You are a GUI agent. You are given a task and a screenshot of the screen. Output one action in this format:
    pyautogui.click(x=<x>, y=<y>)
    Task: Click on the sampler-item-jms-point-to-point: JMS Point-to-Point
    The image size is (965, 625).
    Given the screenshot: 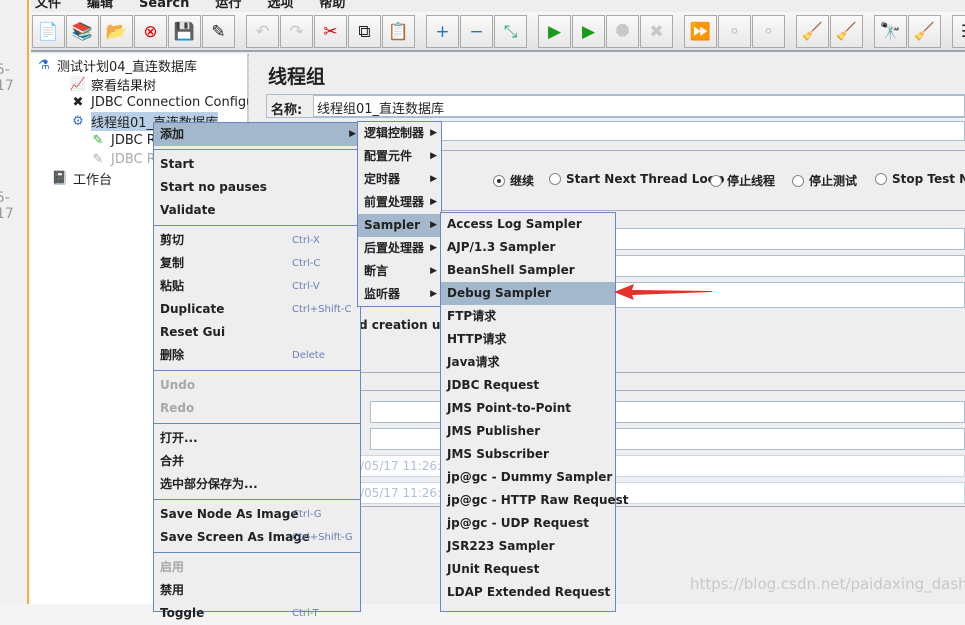 What is the action you would take?
    pyautogui.click(x=528, y=408)
    